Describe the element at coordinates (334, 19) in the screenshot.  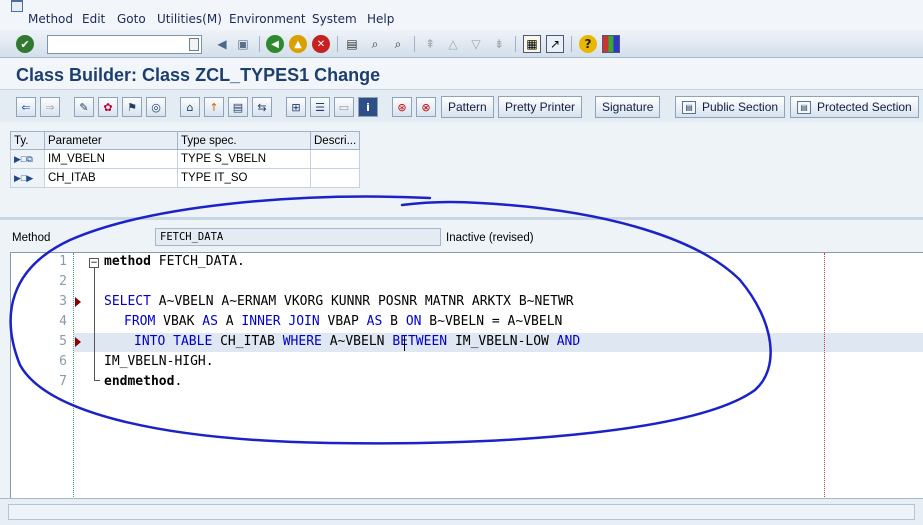
I see `menu-system: System` at that location.